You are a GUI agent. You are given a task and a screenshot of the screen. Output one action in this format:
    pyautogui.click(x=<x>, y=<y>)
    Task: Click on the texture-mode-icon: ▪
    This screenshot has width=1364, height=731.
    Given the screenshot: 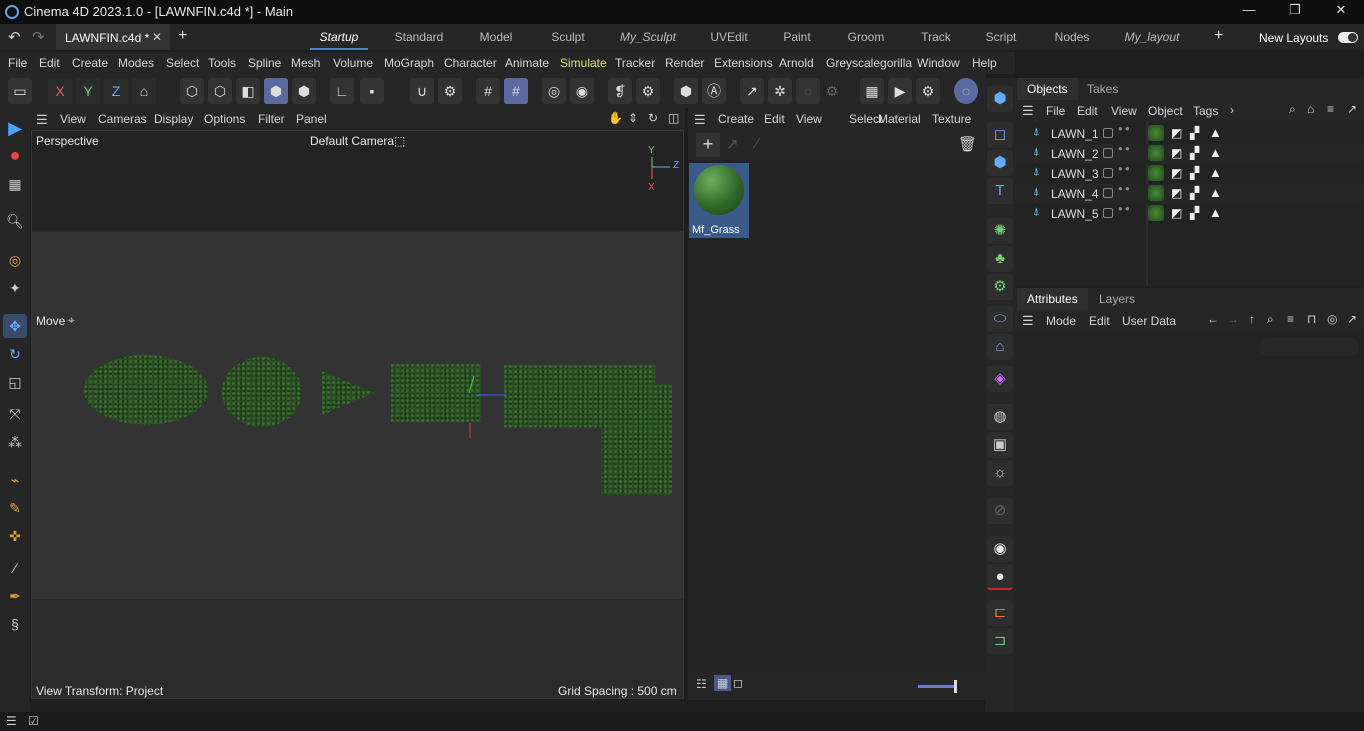 What is the action you would take?
    pyautogui.click(x=372, y=91)
    